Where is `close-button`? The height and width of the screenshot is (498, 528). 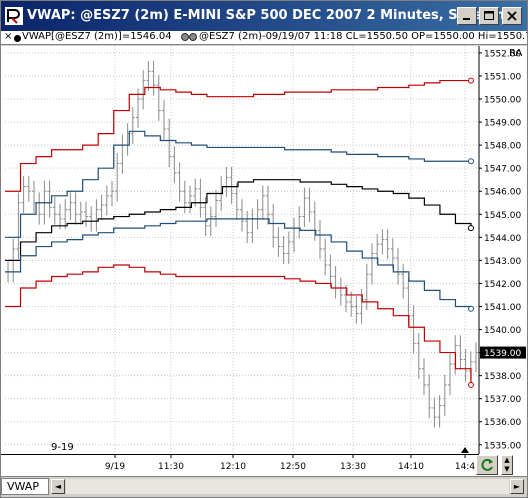
close-button is located at coordinates (512, 16).